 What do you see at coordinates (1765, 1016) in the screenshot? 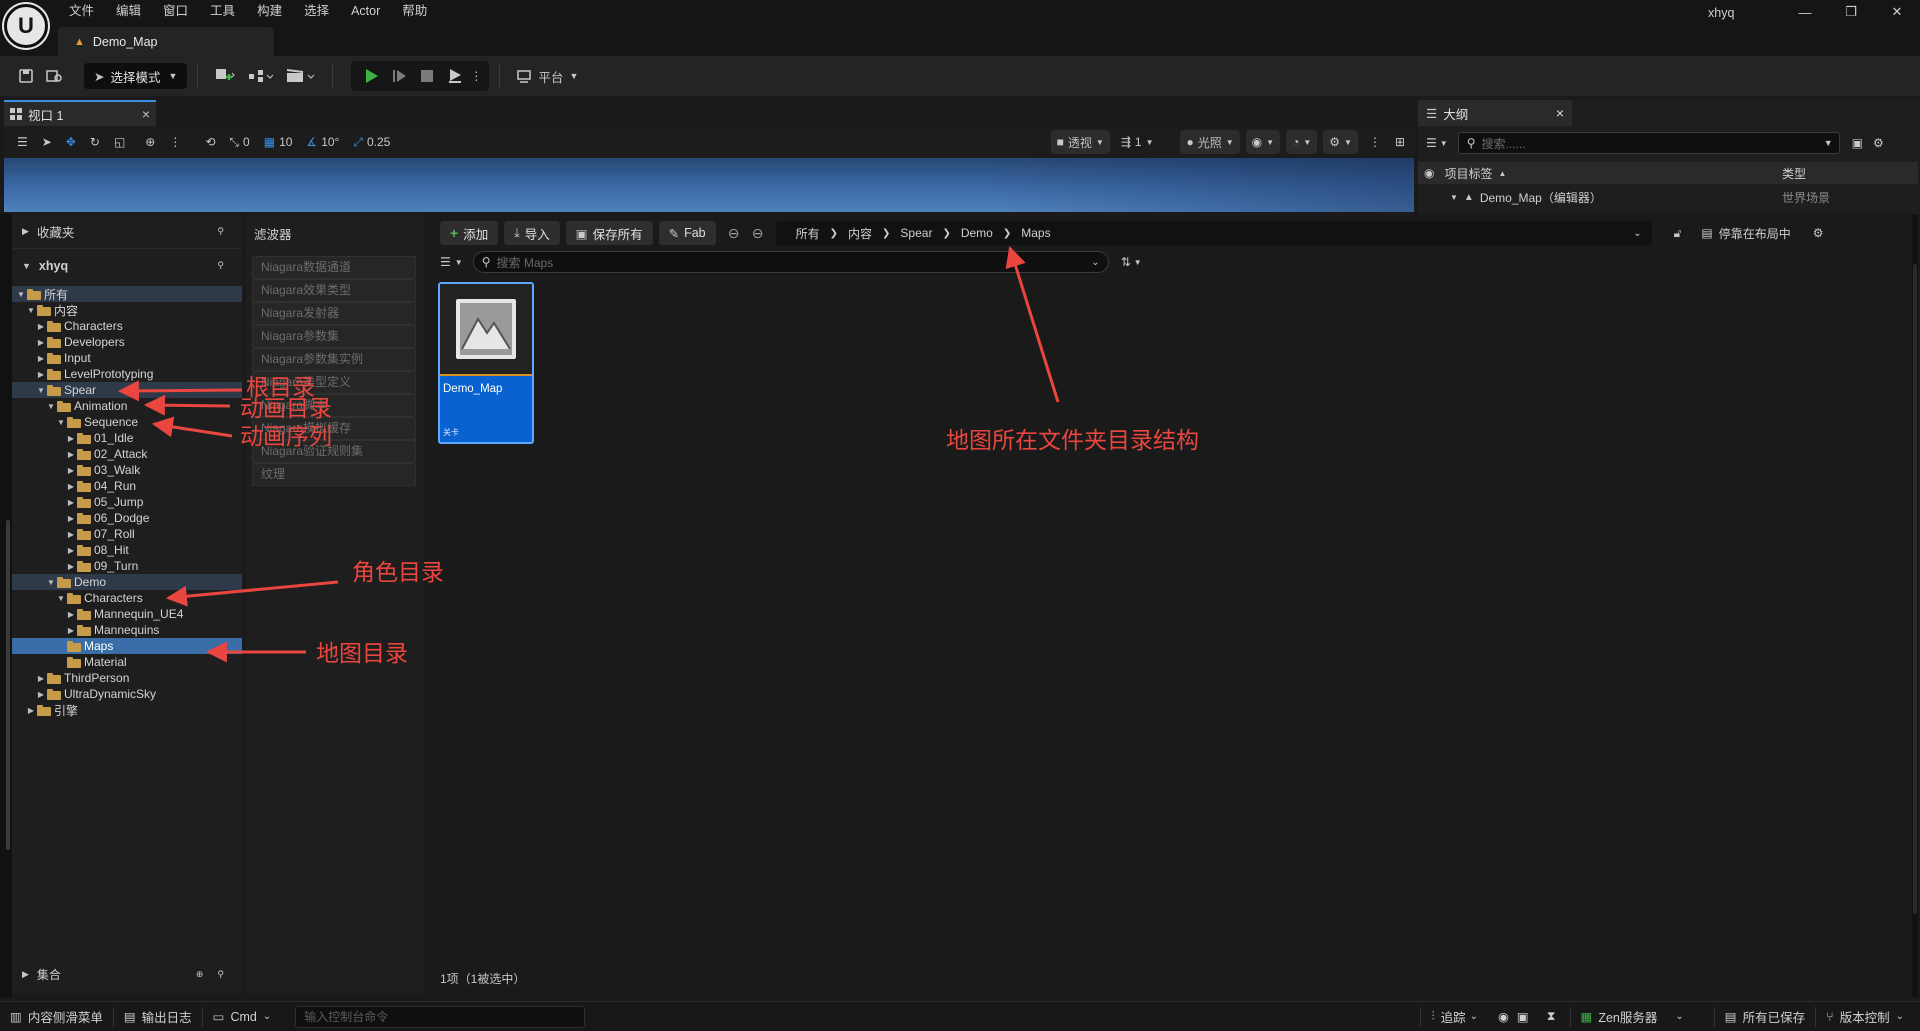
I see `all-saved-button: ▤ 所有已保存` at bounding box center [1765, 1016].